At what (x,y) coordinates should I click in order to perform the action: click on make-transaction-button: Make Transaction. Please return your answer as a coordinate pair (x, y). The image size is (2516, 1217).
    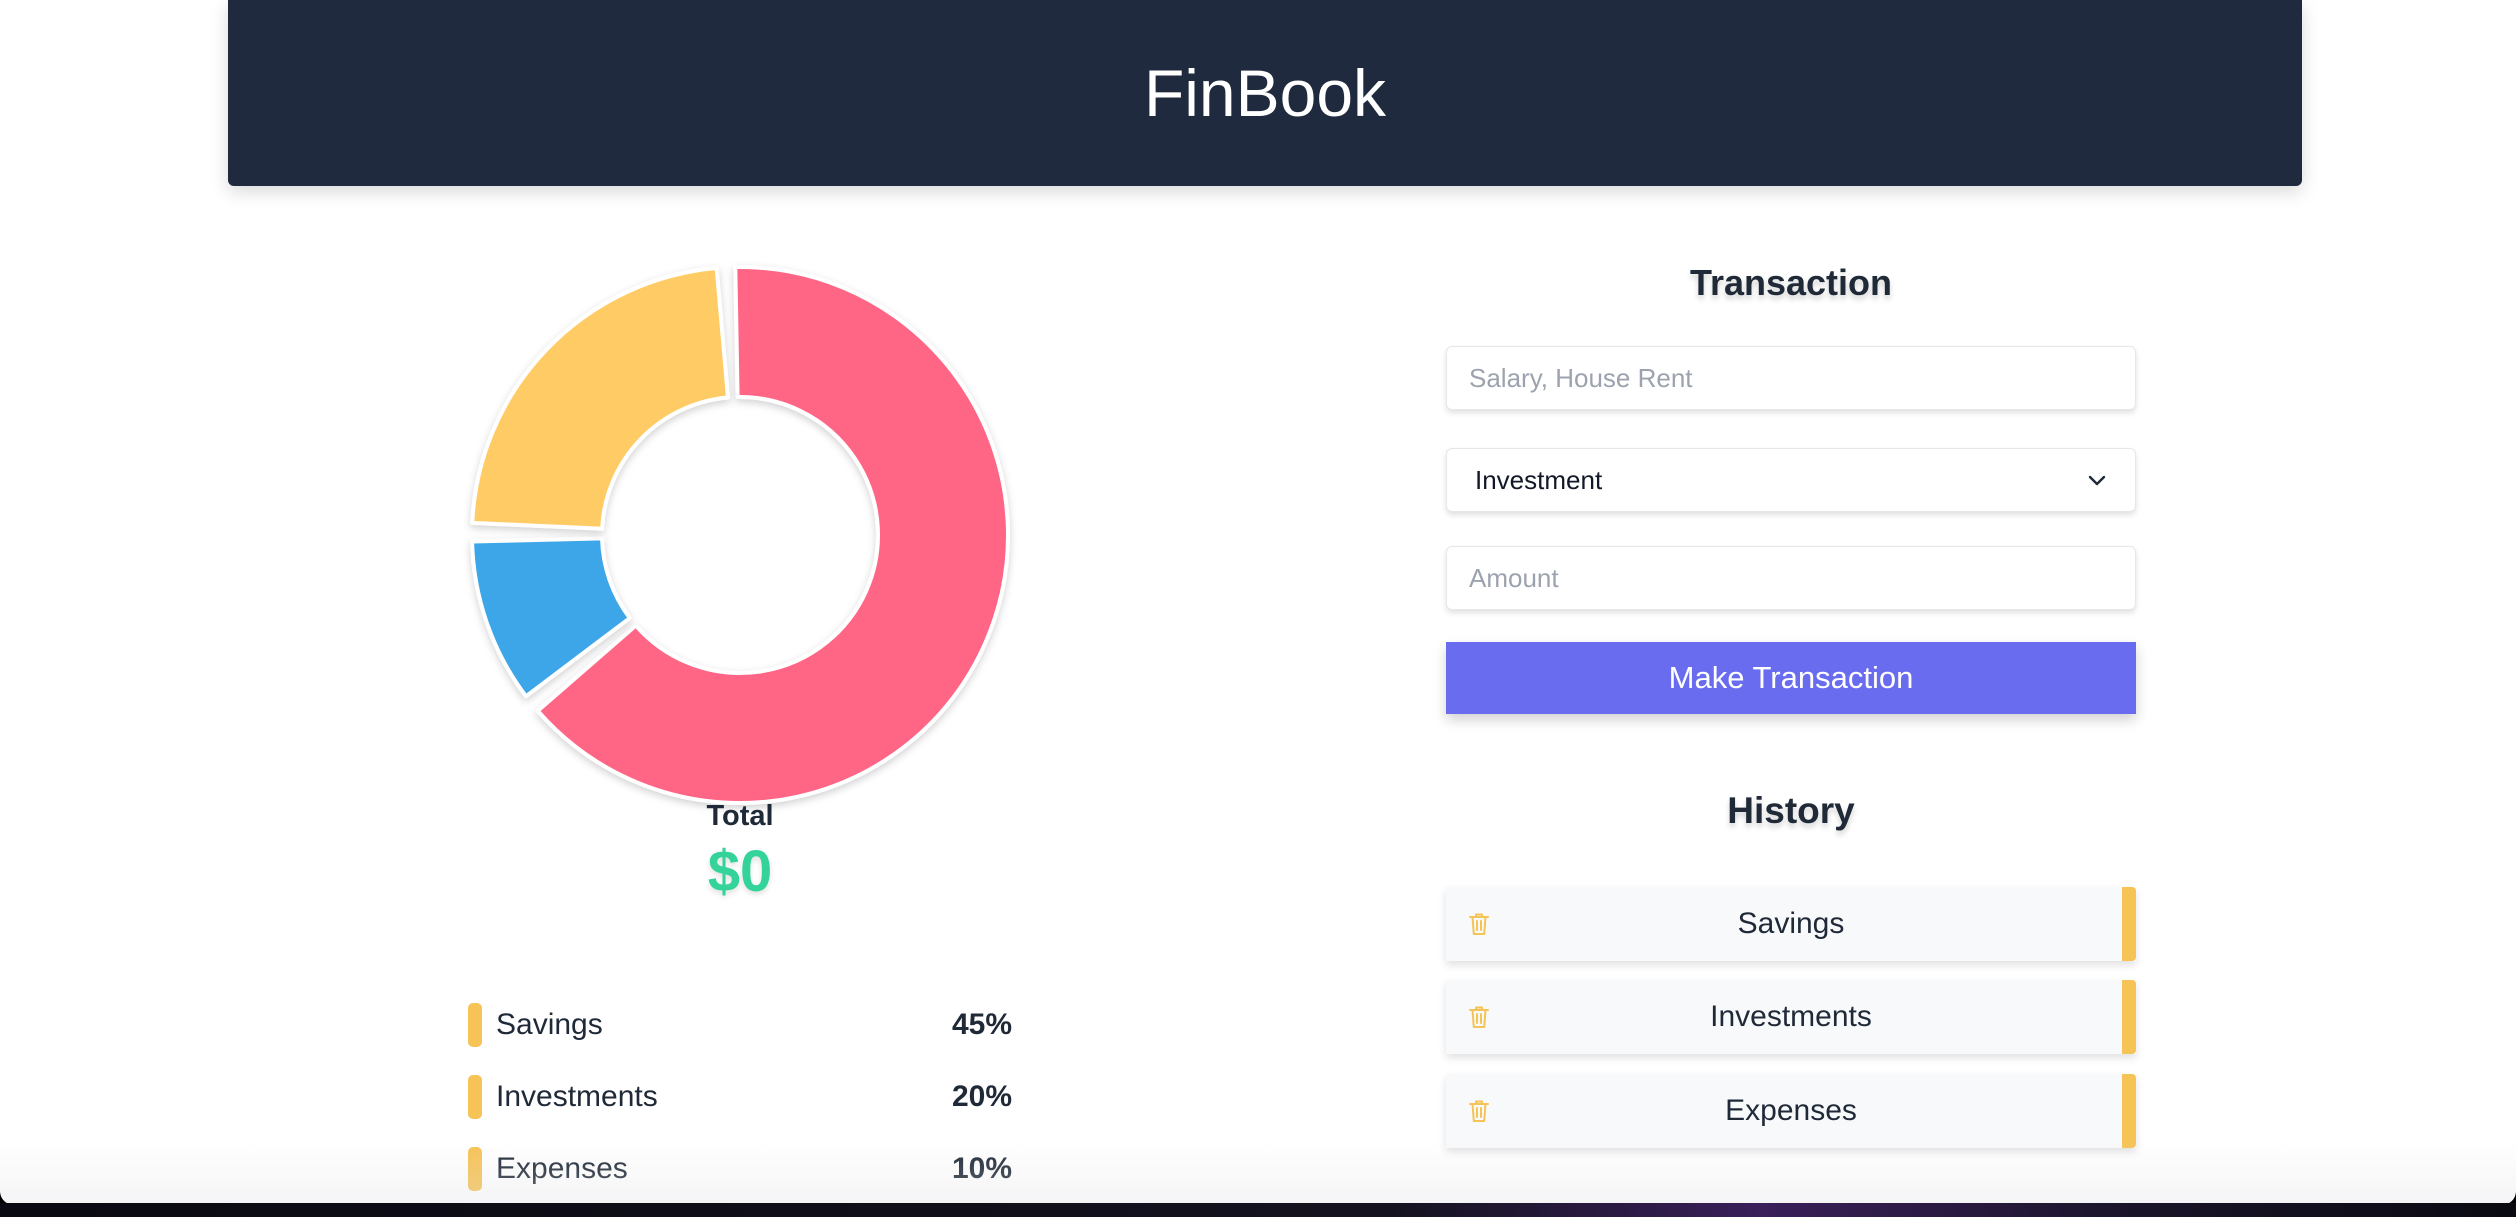
    Looking at the image, I should click on (1791, 678).